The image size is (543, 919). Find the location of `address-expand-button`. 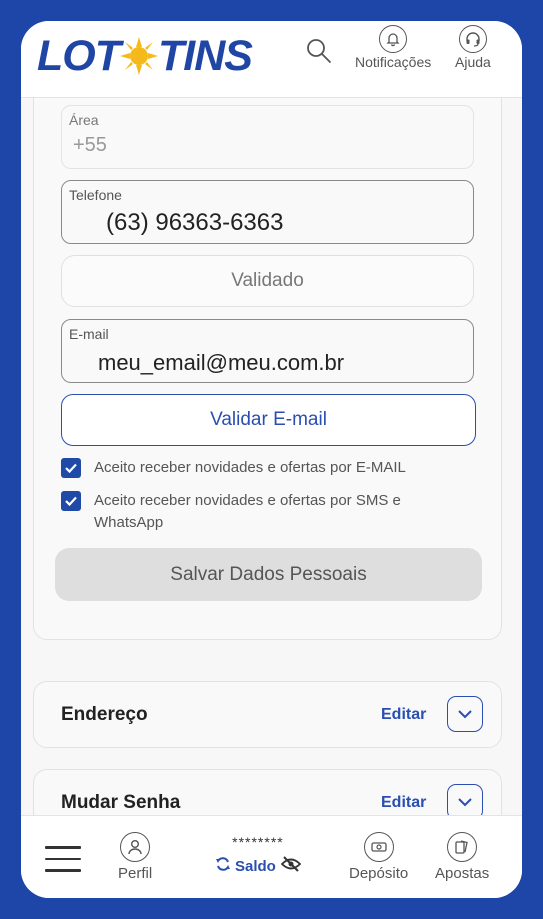

address-expand-button is located at coordinates (465, 714).